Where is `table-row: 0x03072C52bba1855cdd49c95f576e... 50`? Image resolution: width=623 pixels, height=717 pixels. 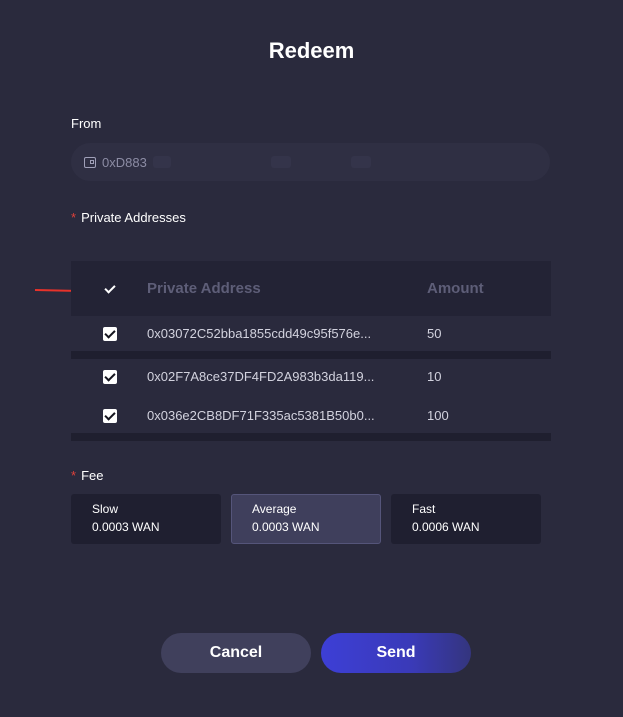 table-row: 0x03072C52bba1855cdd49c95f576e... 50 is located at coordinates (311, 333).